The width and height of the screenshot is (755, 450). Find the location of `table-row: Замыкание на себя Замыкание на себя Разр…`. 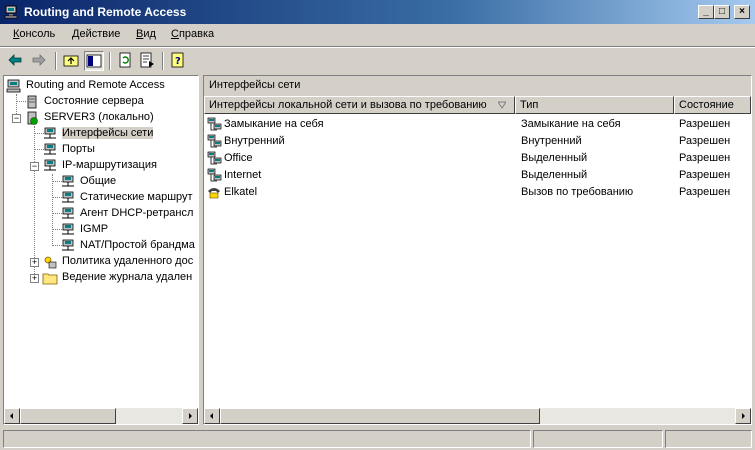

table-row: Замыкание на себя Замыкание на себя Разр… is located at coordinates (477, 124).